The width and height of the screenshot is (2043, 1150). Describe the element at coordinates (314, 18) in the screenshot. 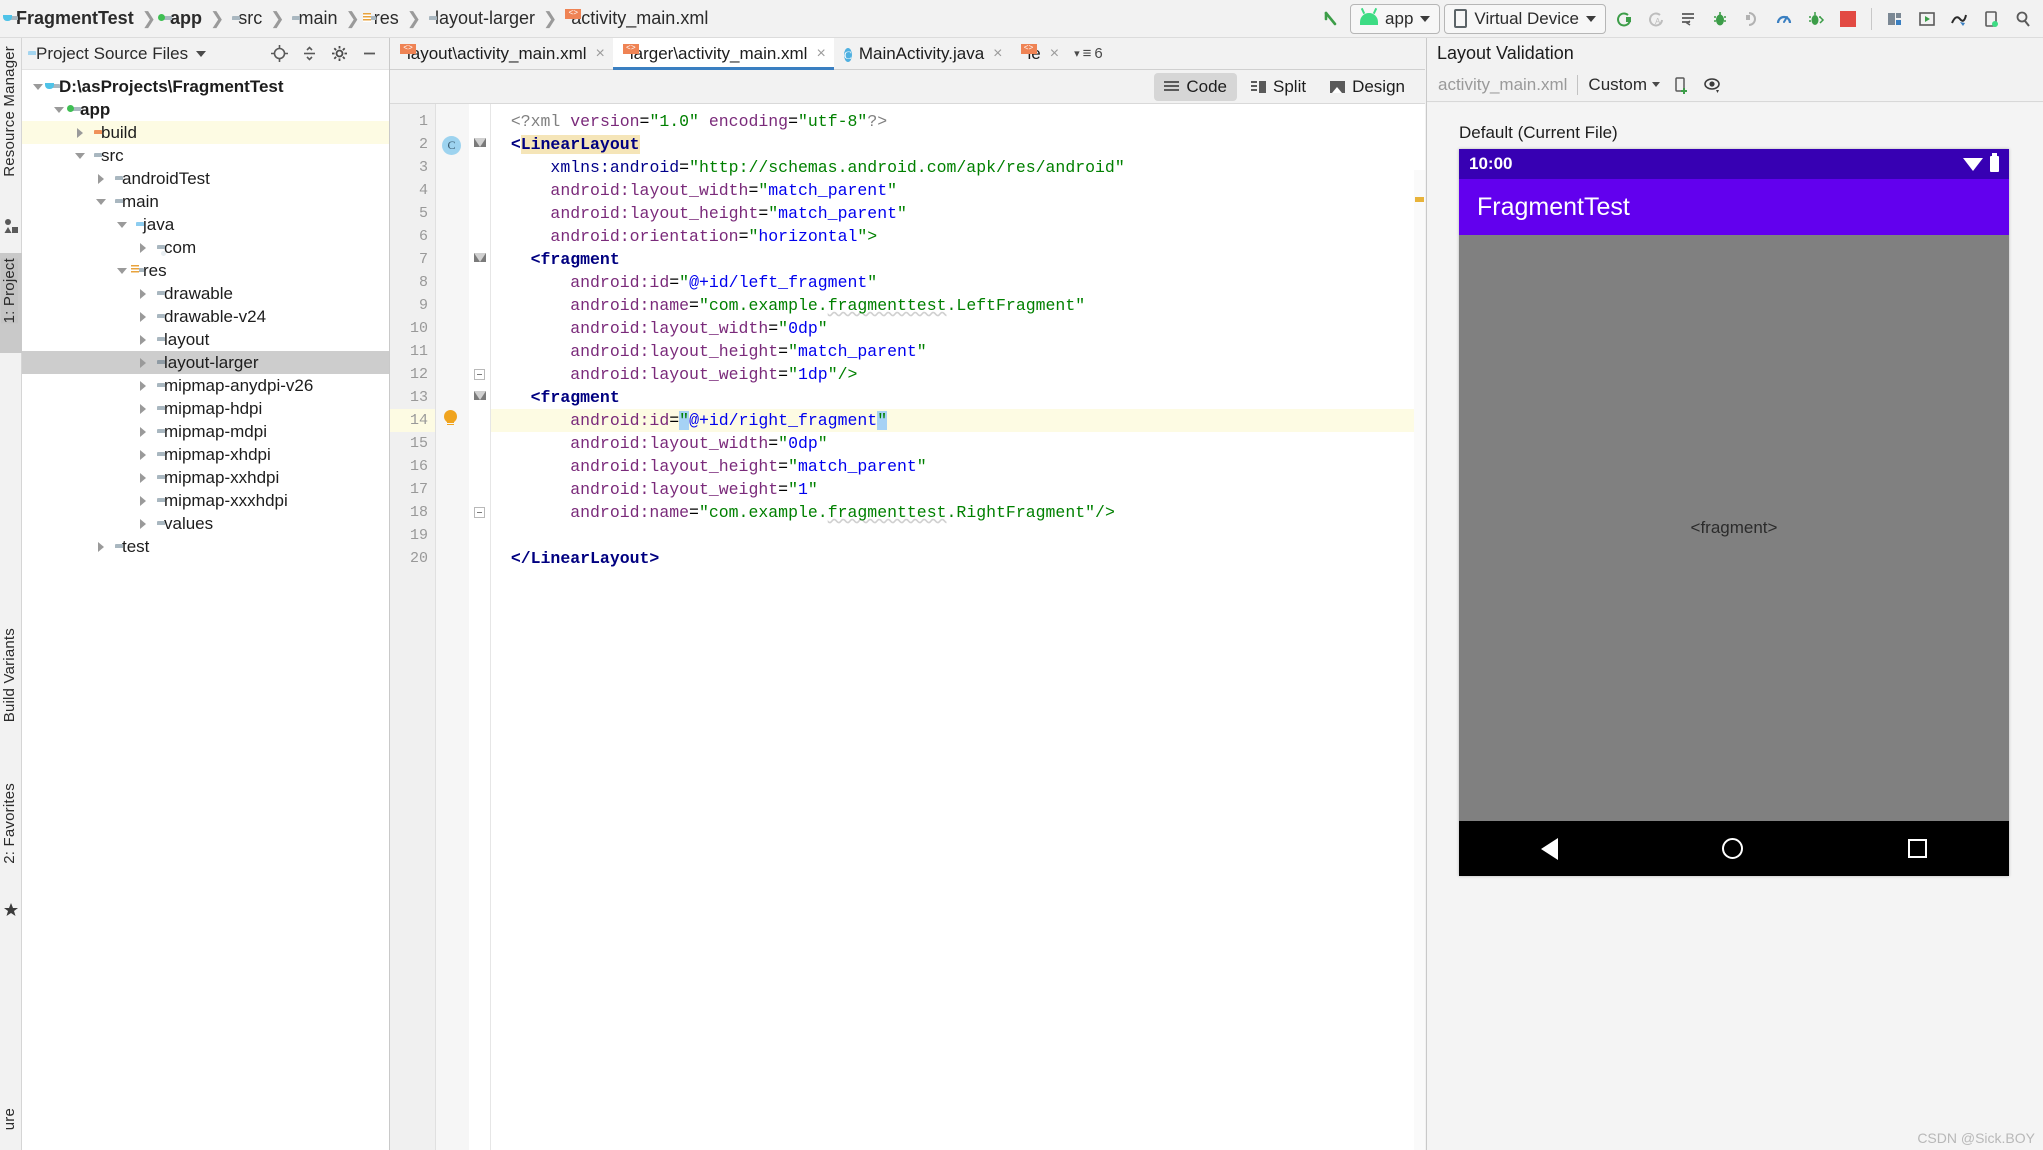

I see `breadcrumb-item-main: main` at that location.